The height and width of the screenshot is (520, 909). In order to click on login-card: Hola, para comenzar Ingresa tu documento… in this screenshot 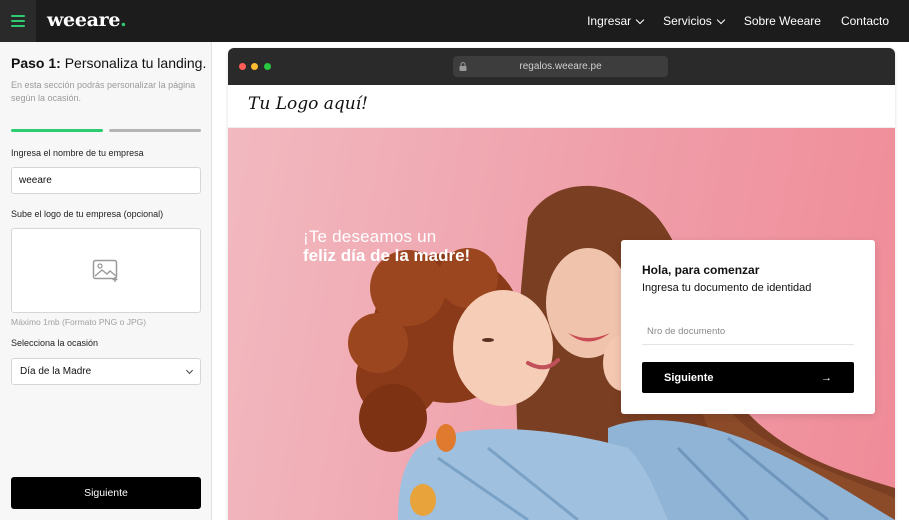, I will do `click(748, 327)`.